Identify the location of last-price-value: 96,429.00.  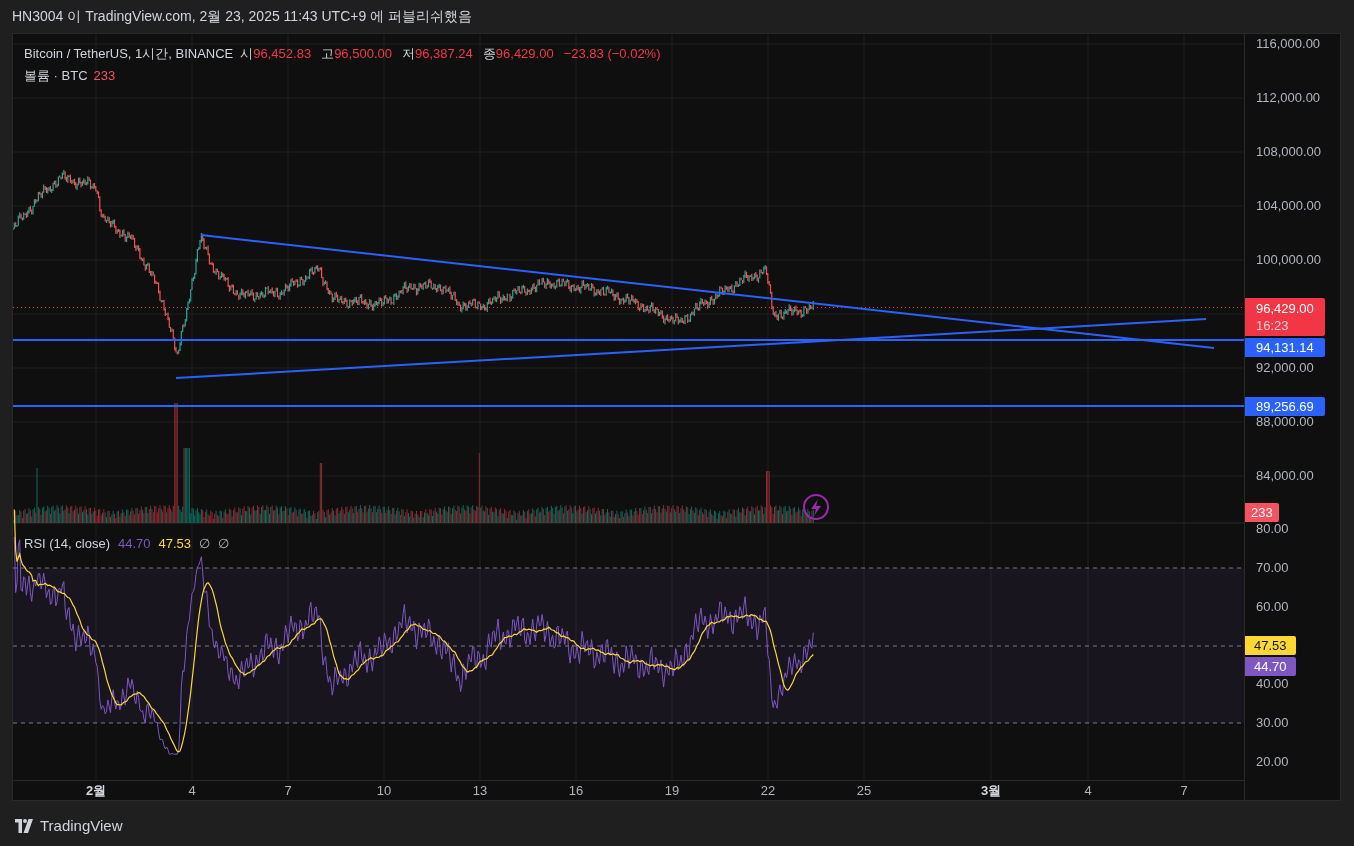
(1285, 308).